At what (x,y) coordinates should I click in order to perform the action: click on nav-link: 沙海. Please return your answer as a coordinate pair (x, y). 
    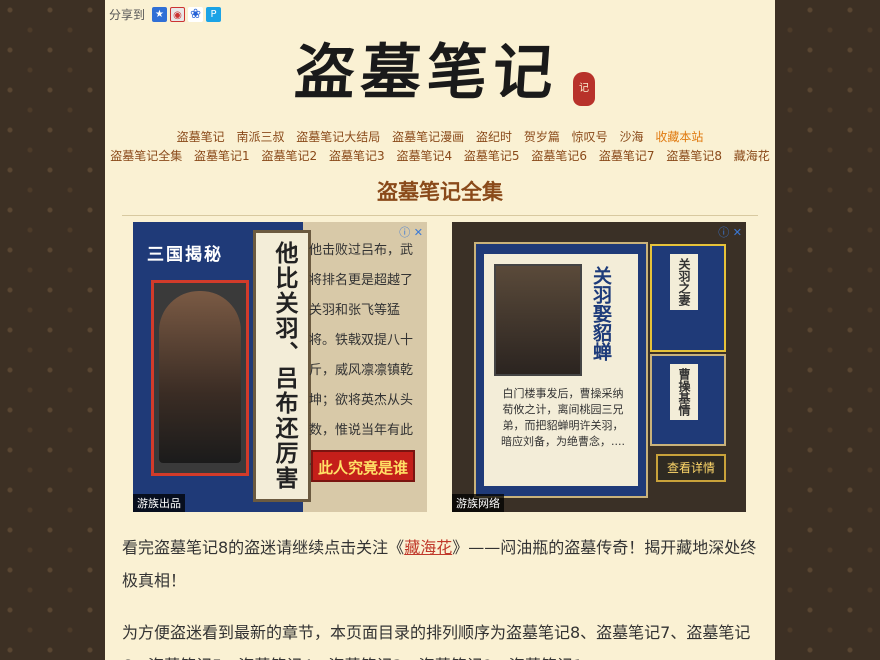
    Looking at the image, I should click on (632, 137).